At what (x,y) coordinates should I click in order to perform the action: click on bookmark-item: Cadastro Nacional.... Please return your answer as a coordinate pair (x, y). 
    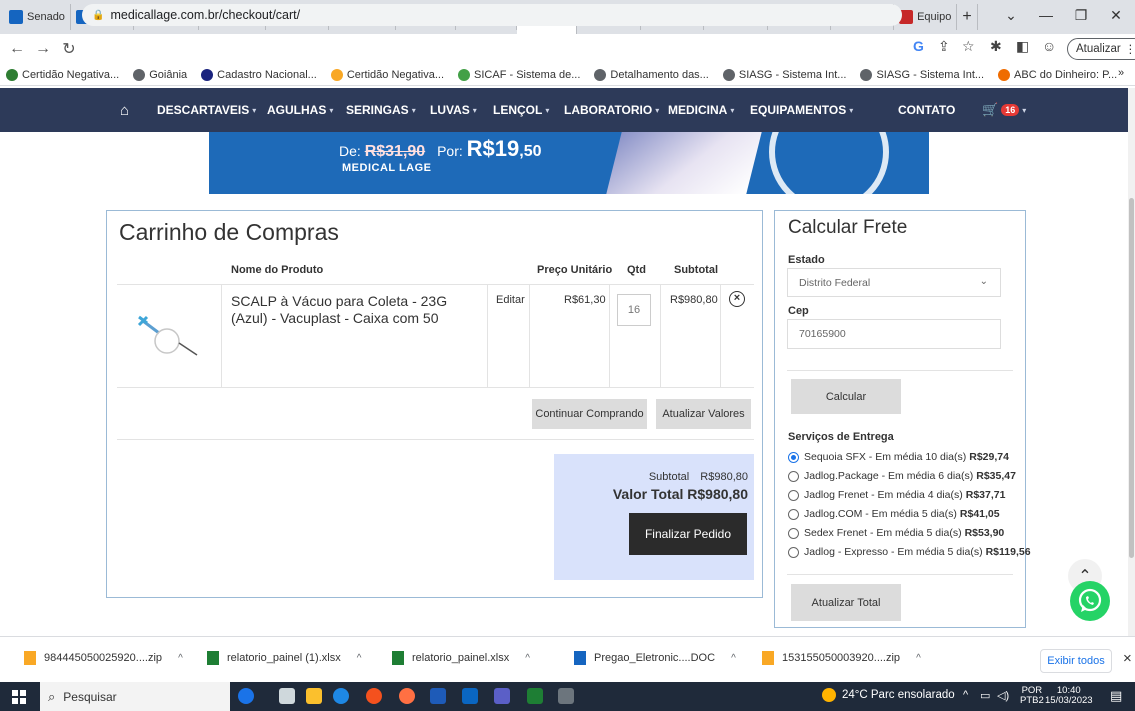
    Looking at the image, I should click on (259, 74).